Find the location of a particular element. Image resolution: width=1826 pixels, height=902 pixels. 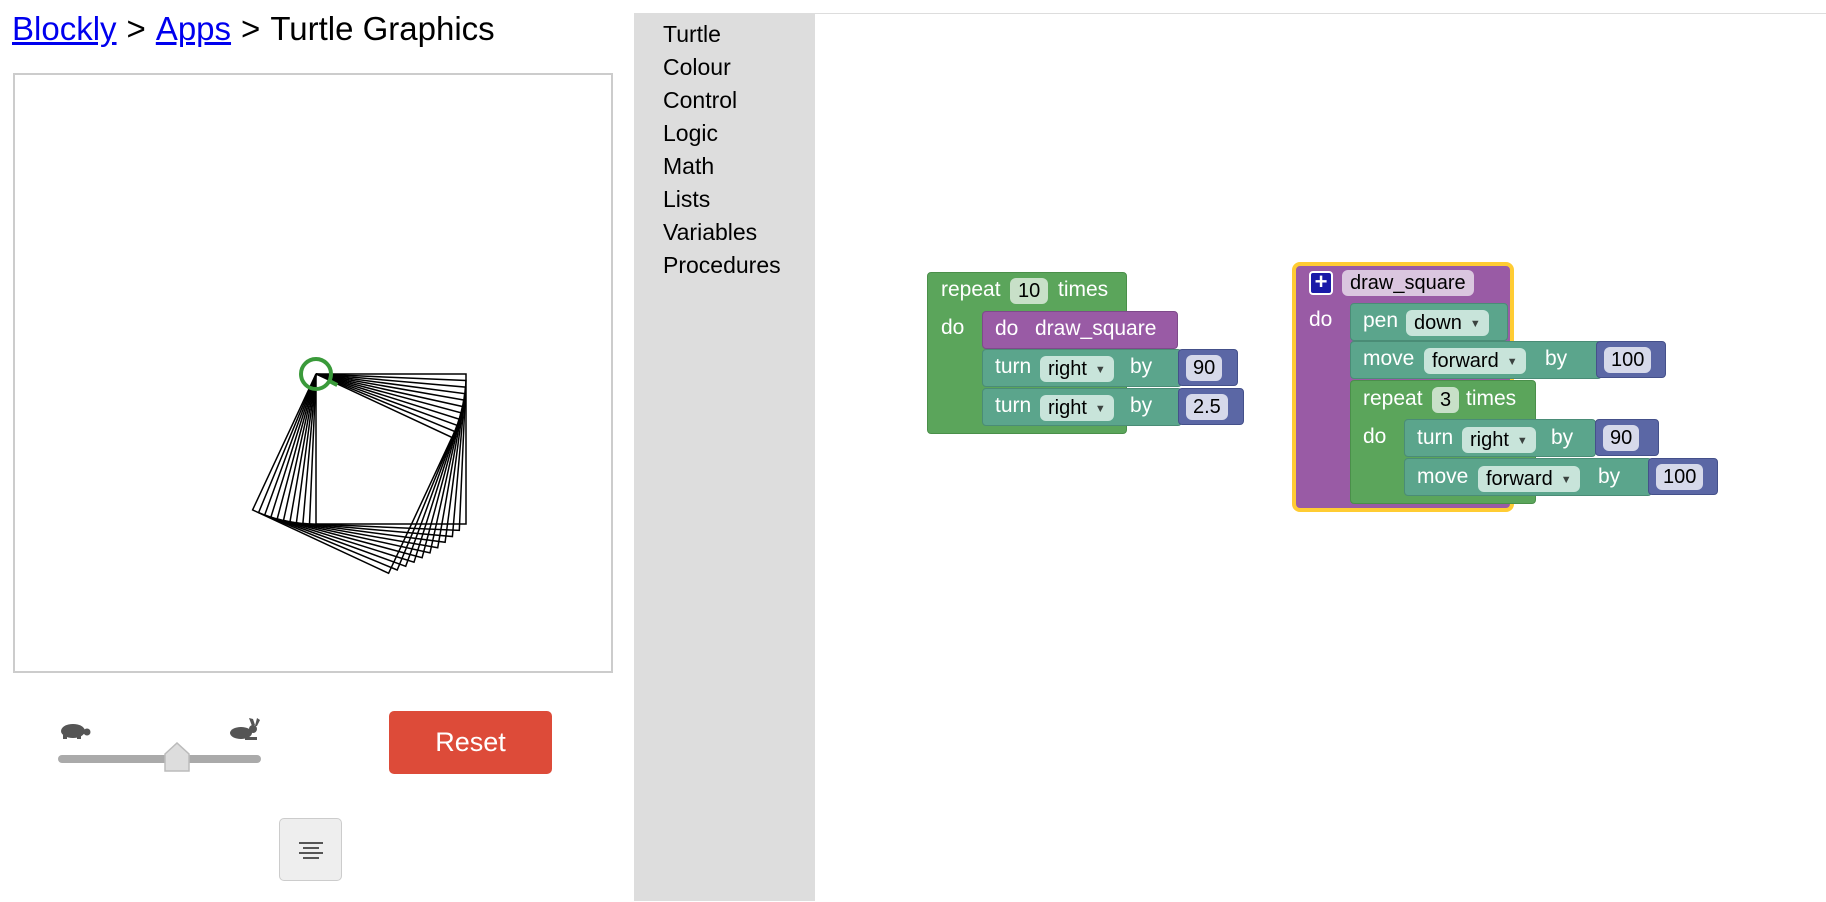

repeat-count-field: 10 is located at coordinates (1029, 291).